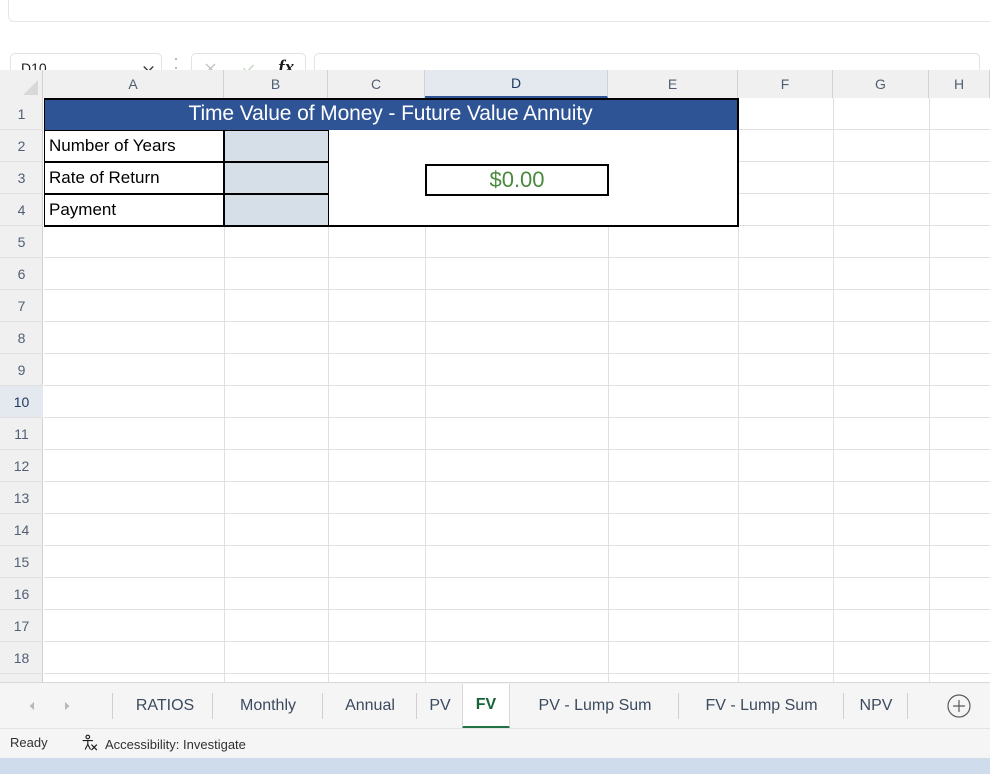 This screenshot has width=990, height=774. What do you see at coordinates (486, 706) in the screenshot?
I see `sheet-tab-fv: FV` at bounding box center [486, 706].